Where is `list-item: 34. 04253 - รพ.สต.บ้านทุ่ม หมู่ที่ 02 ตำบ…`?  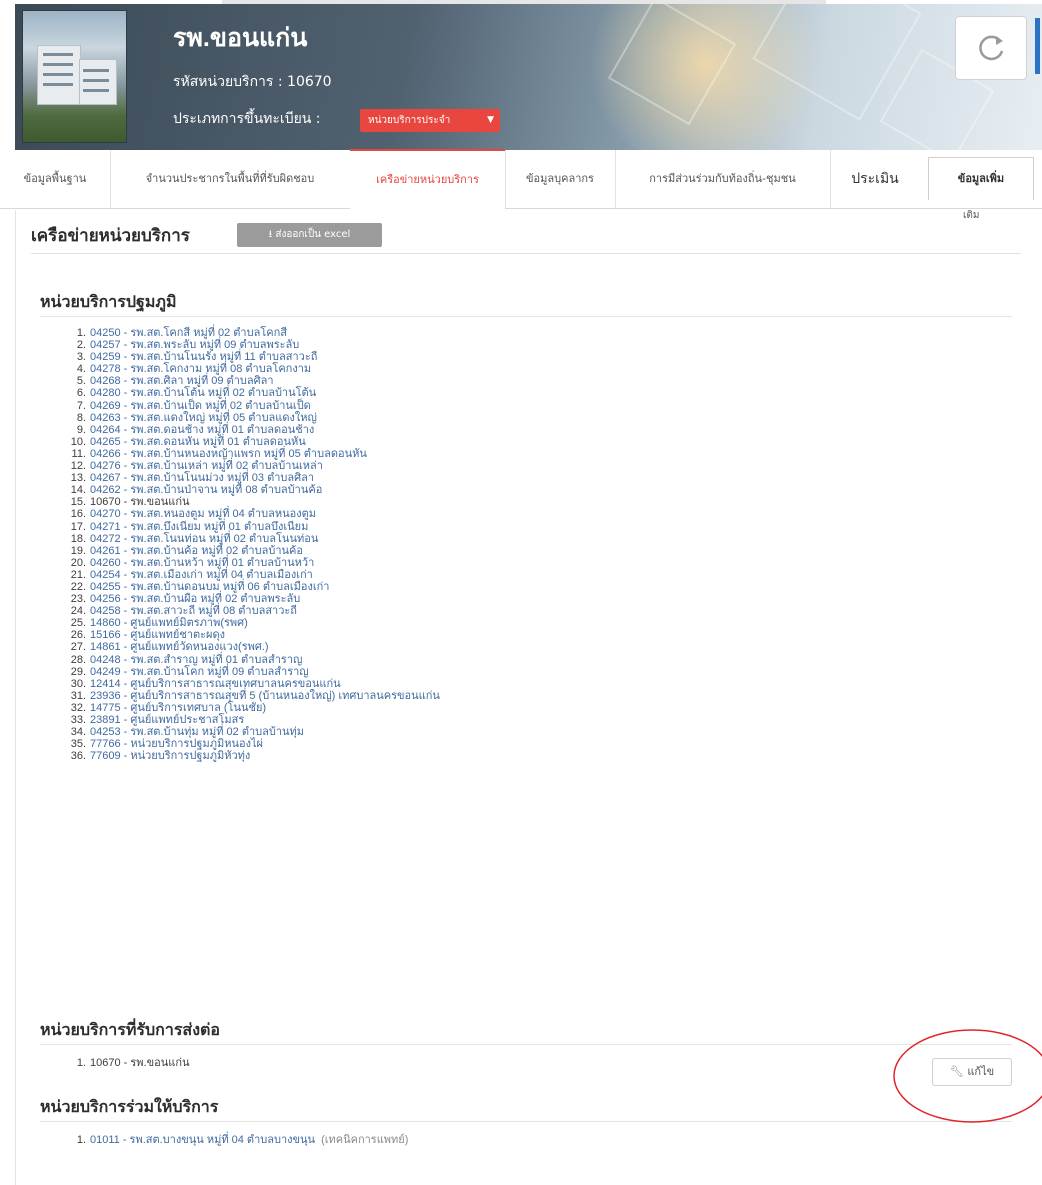 list-item: 34. 04253 - รพ.สต.บ้านทุ่ม หมู่ที่ 02 ตำบ… is located at coordinates (251, 732).